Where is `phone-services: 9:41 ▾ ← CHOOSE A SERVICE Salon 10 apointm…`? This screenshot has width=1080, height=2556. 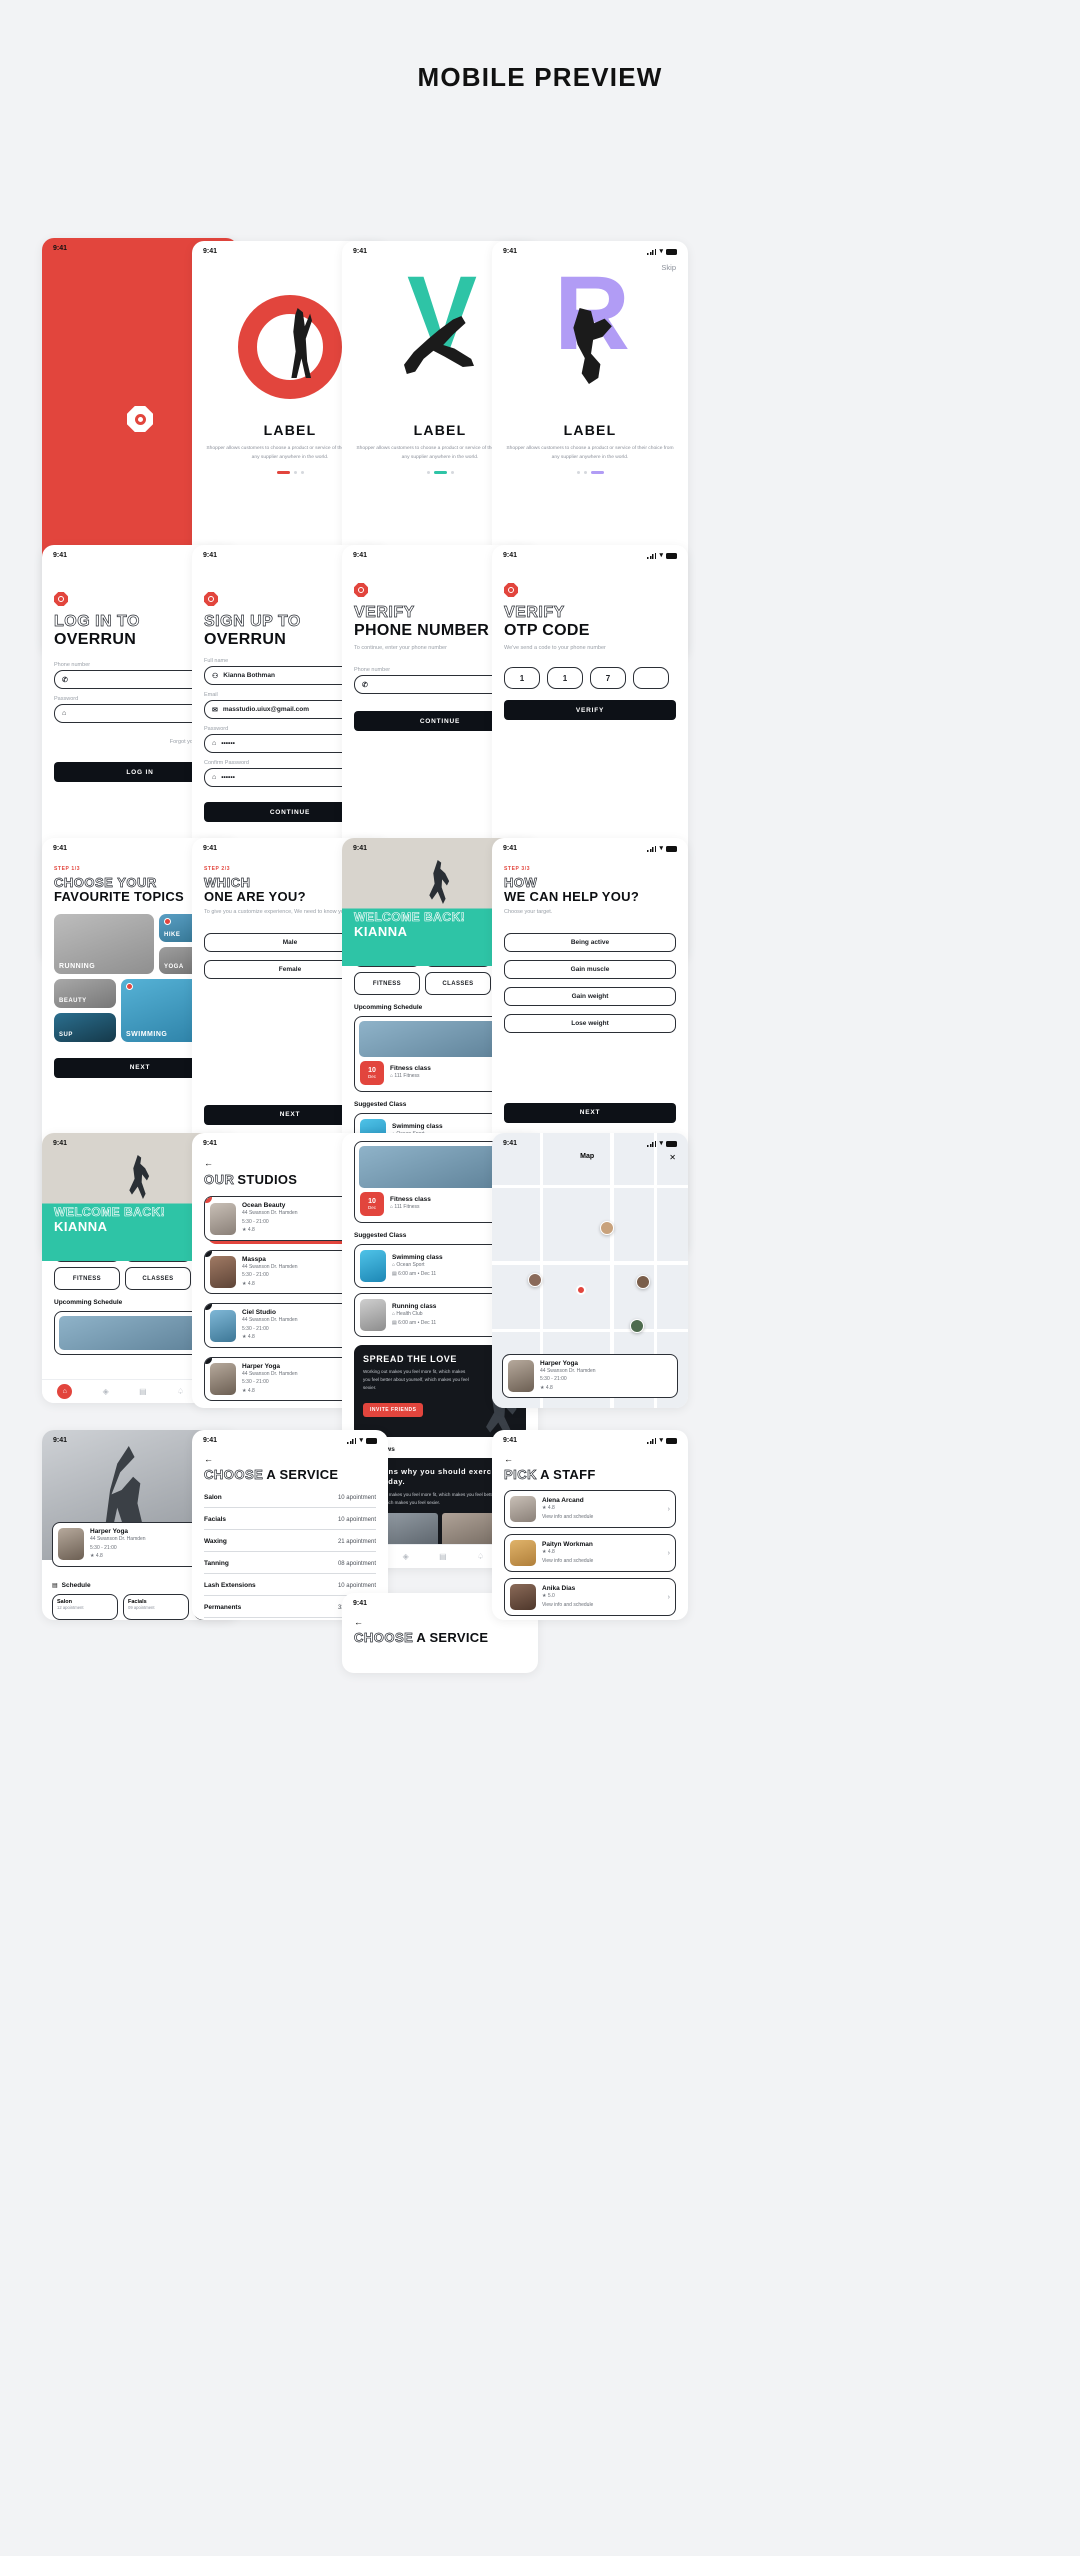
phone-services: 9:41 ▾ ← CHOOSE A SERVICE Salon 10 apointm… is located at coordinates (290, 1525).